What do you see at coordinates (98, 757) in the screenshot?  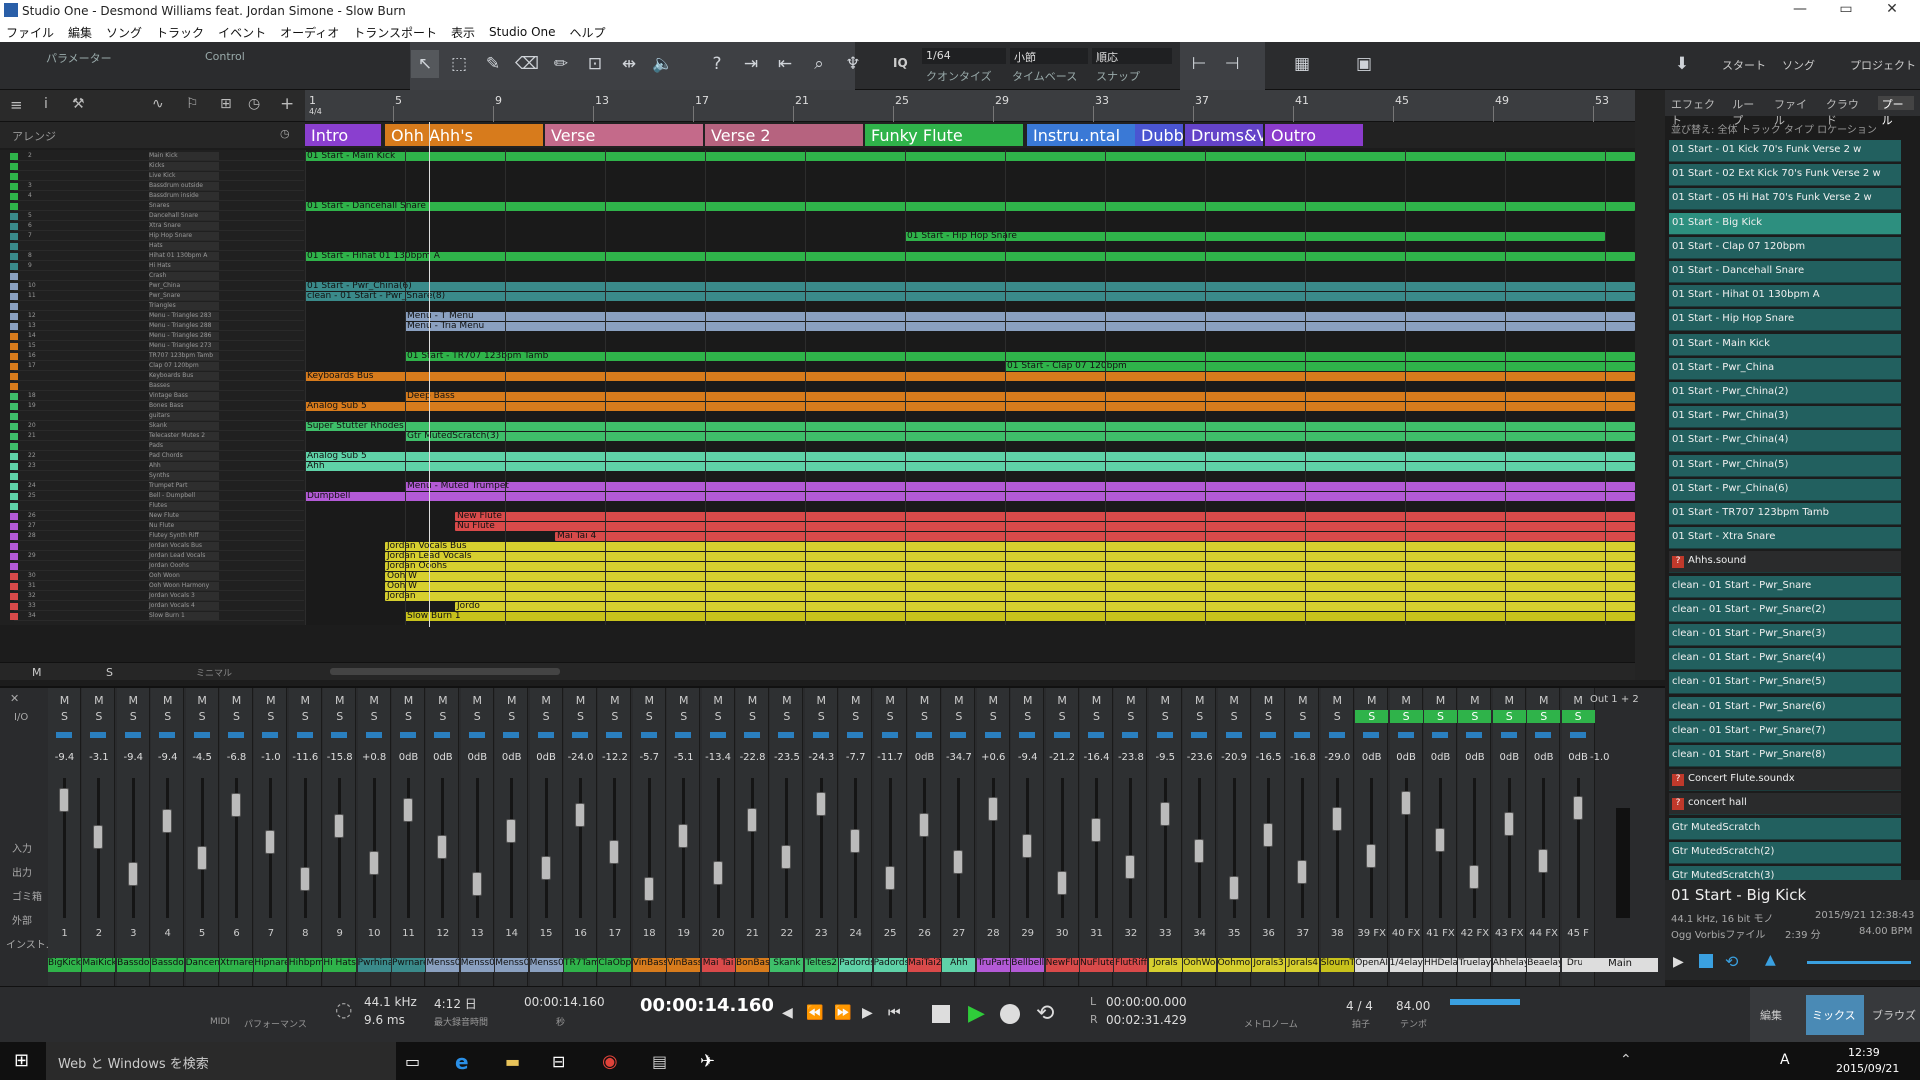 I see `channel-volume: -3.1` at bounding box center [98, 757].